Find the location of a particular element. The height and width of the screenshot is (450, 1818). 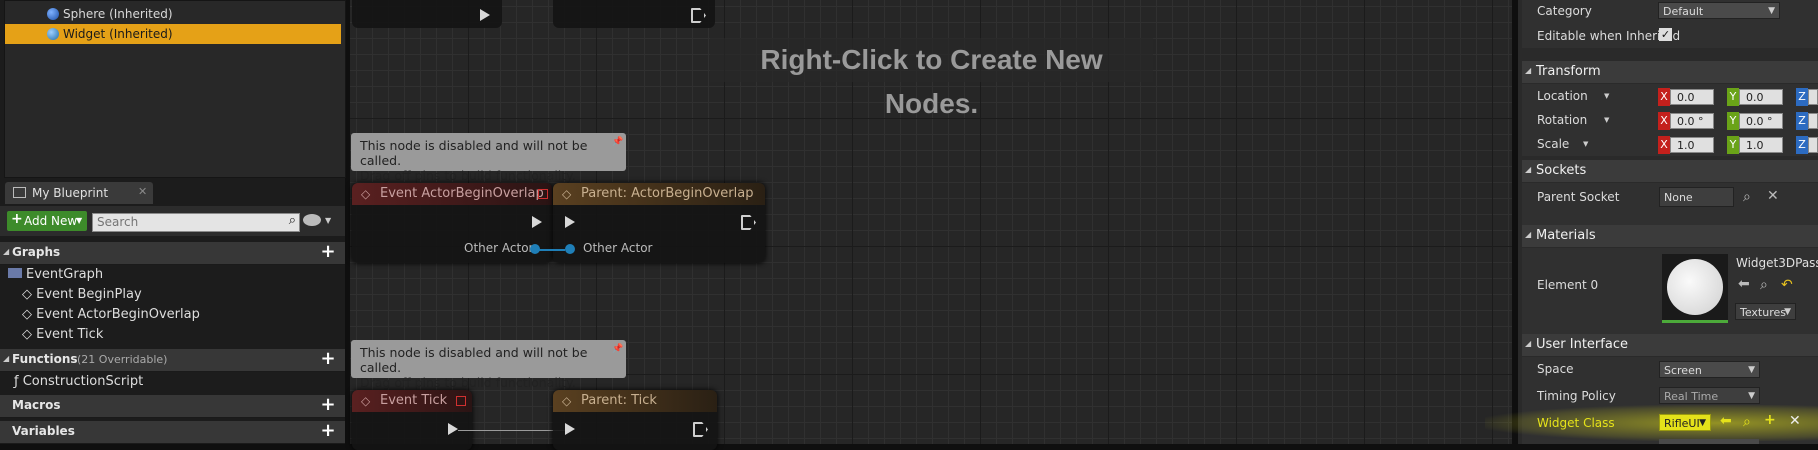

eye-icon is located at coordinates (312, 220).